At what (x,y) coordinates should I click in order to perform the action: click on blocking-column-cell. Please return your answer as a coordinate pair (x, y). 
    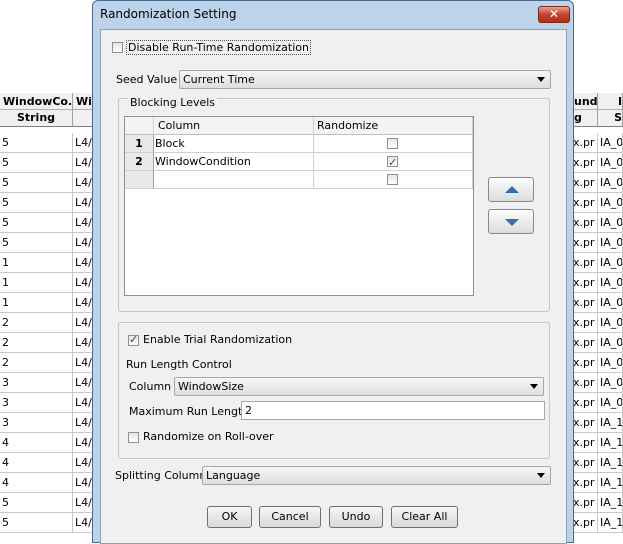
    Looking at the image, I should click on (234, 180).